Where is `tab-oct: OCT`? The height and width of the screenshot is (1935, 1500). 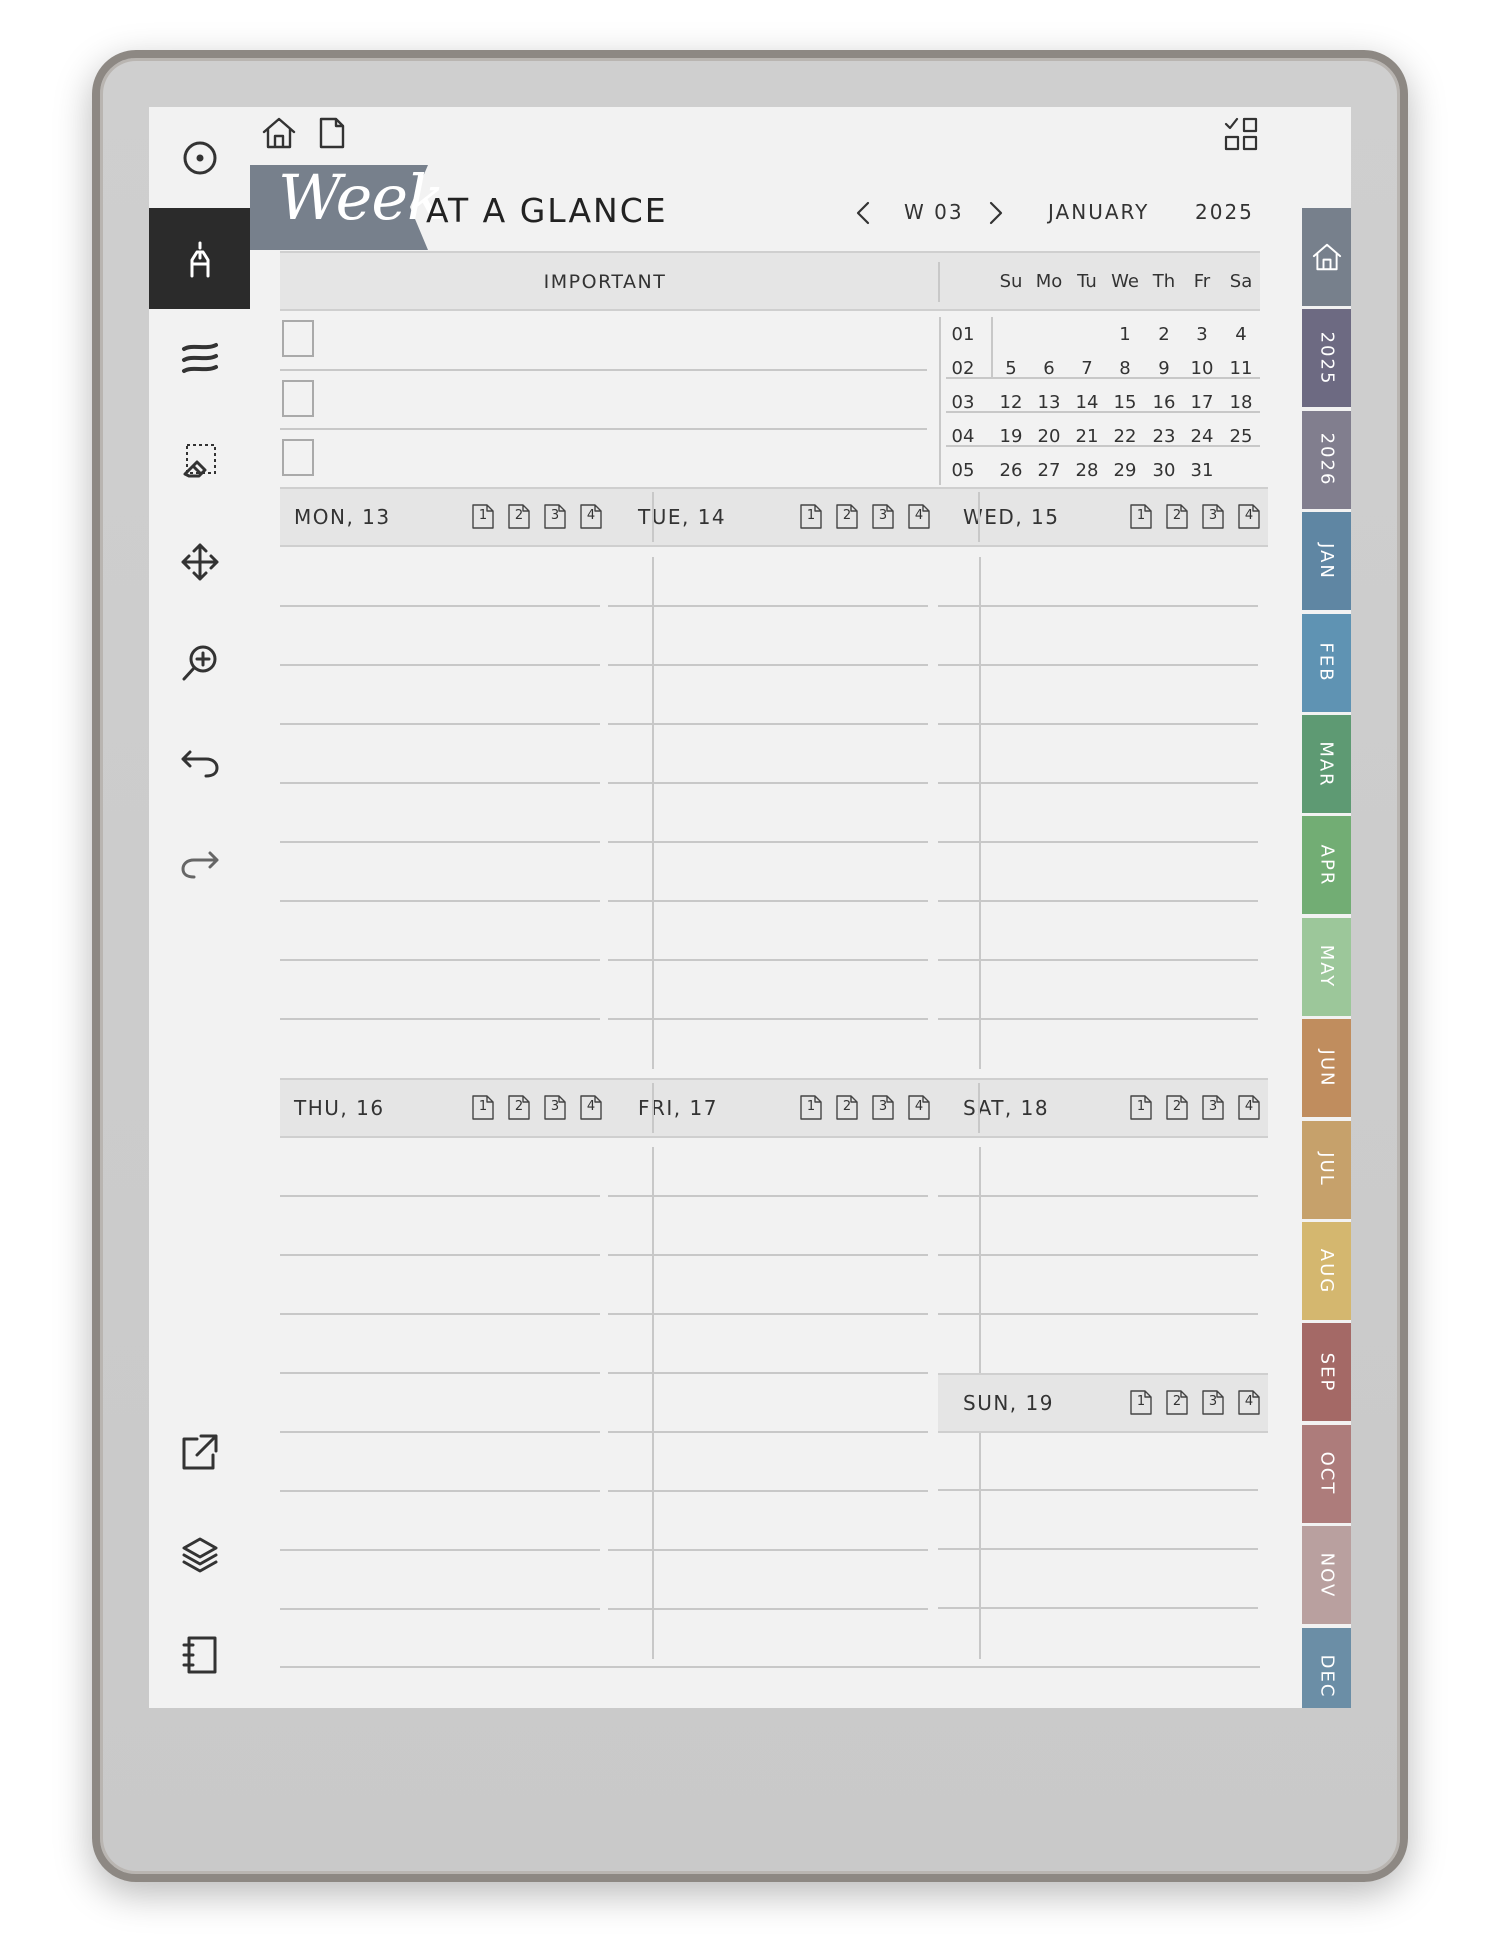 tab-oct: OCT is located at coordinates (1326, 1474).